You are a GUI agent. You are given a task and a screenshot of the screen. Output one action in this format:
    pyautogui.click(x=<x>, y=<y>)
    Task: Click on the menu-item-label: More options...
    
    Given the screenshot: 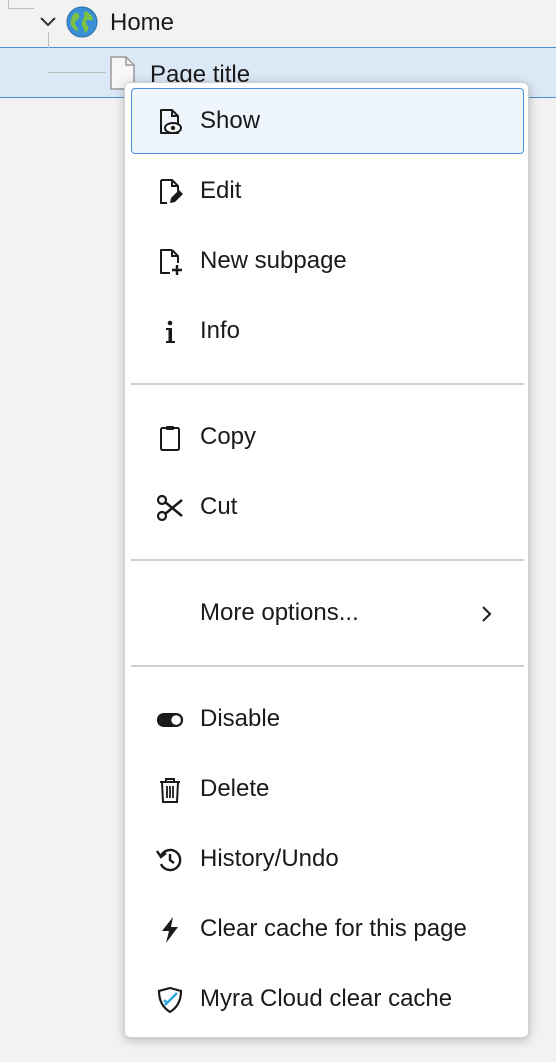 What is the action you would take?
    pyautogui.click(x=279, y=612)
    